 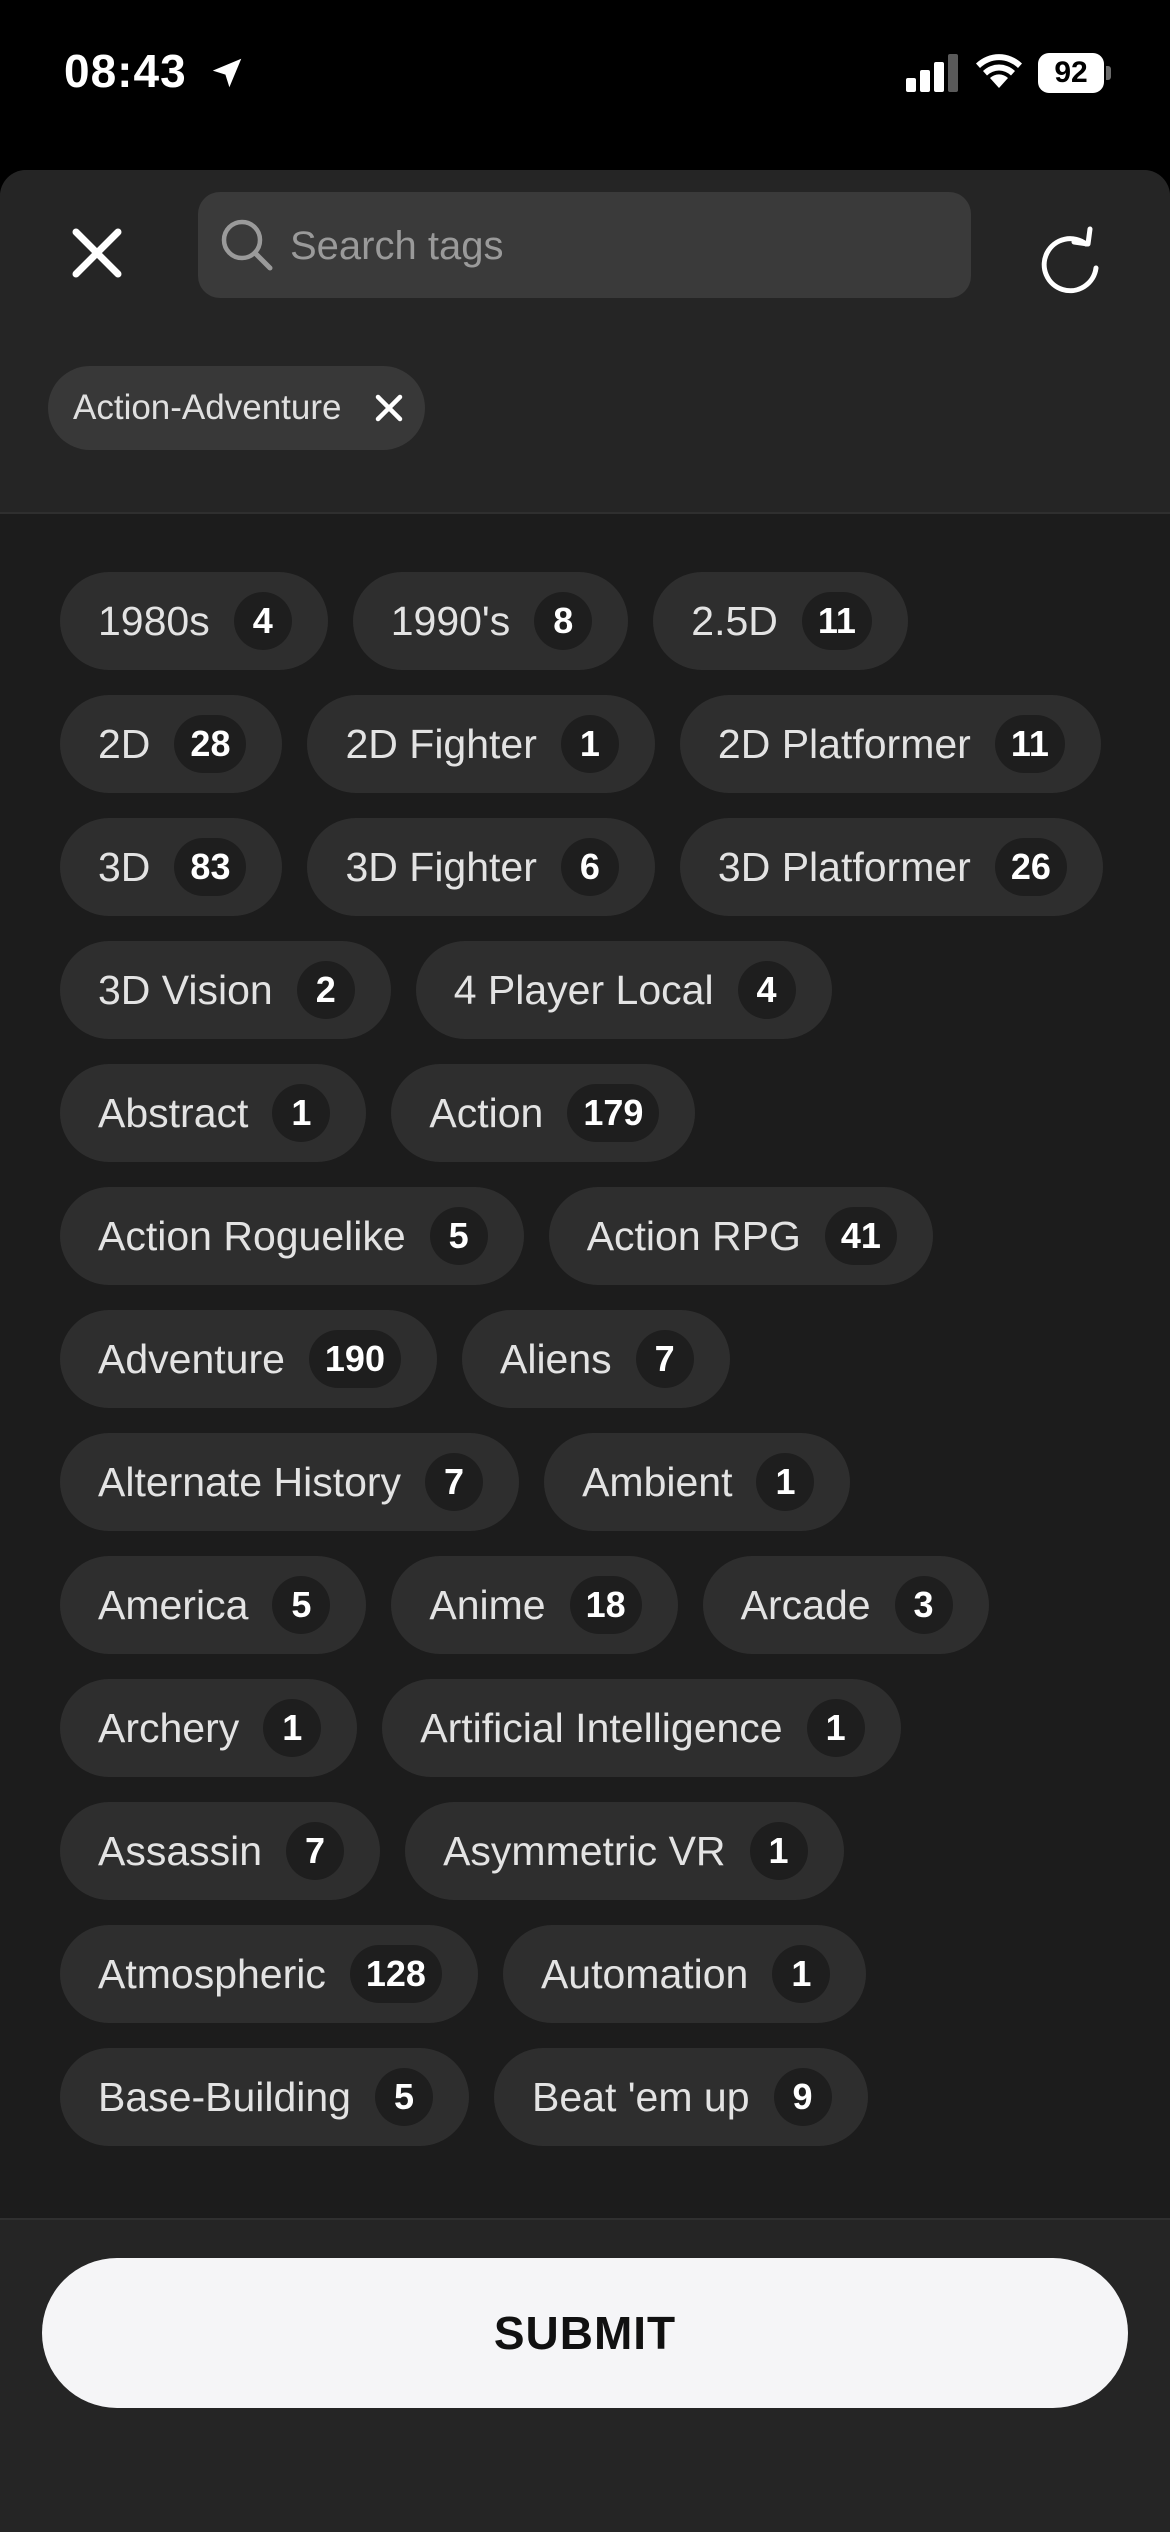 What do you see at coordinates (923, 1605) in the screenshot?
I see `tag-count-badge: 3` at bounding box center [923, 1605].